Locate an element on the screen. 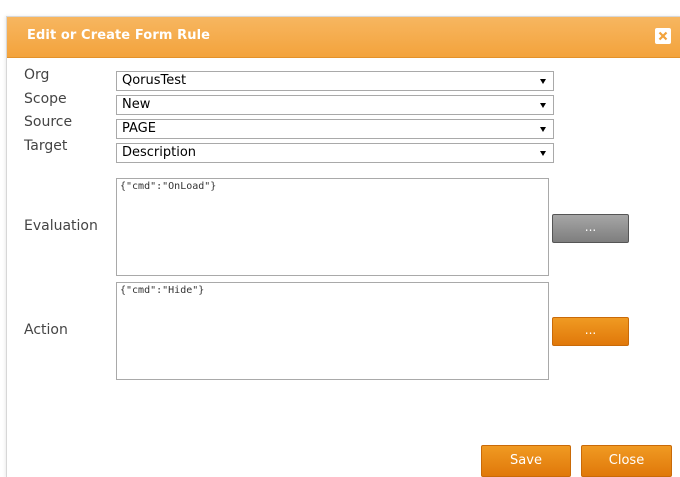 Image resolution: width=680 pixels, height=477 pixels. action-code: {"cmd":"Hide"} is located at coordinates (162, 290).